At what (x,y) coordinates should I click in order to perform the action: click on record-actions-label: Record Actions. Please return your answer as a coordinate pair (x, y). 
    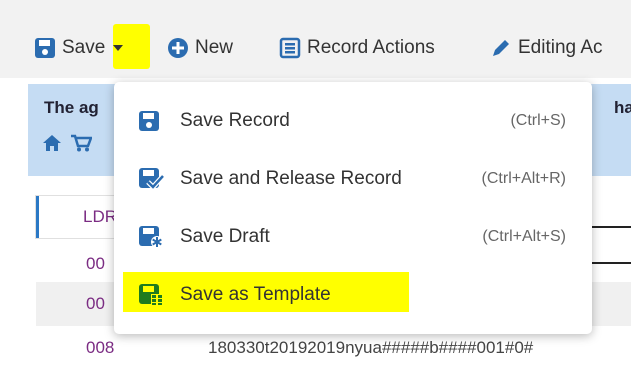
    Looking at the image, I should click on (371, 47).